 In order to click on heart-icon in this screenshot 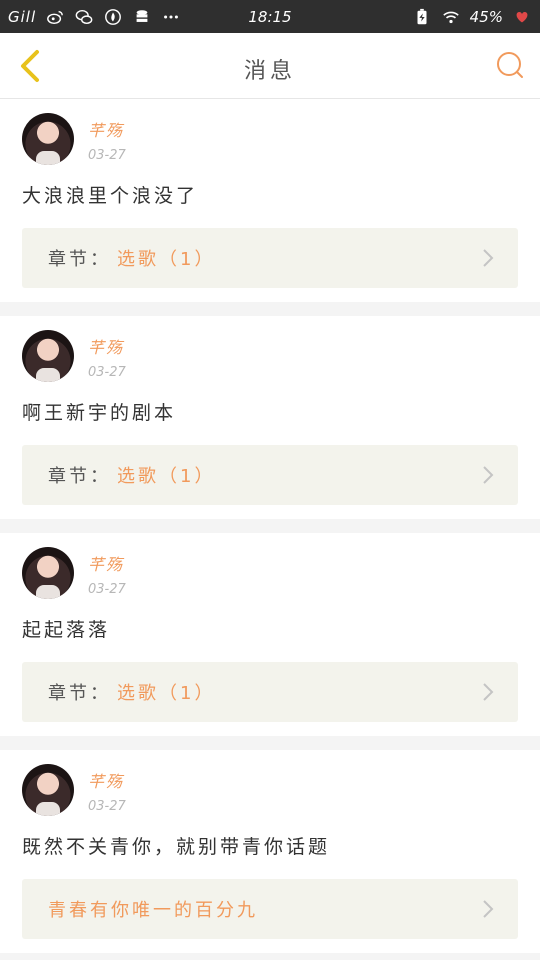, I will do `click(522, 17)`.